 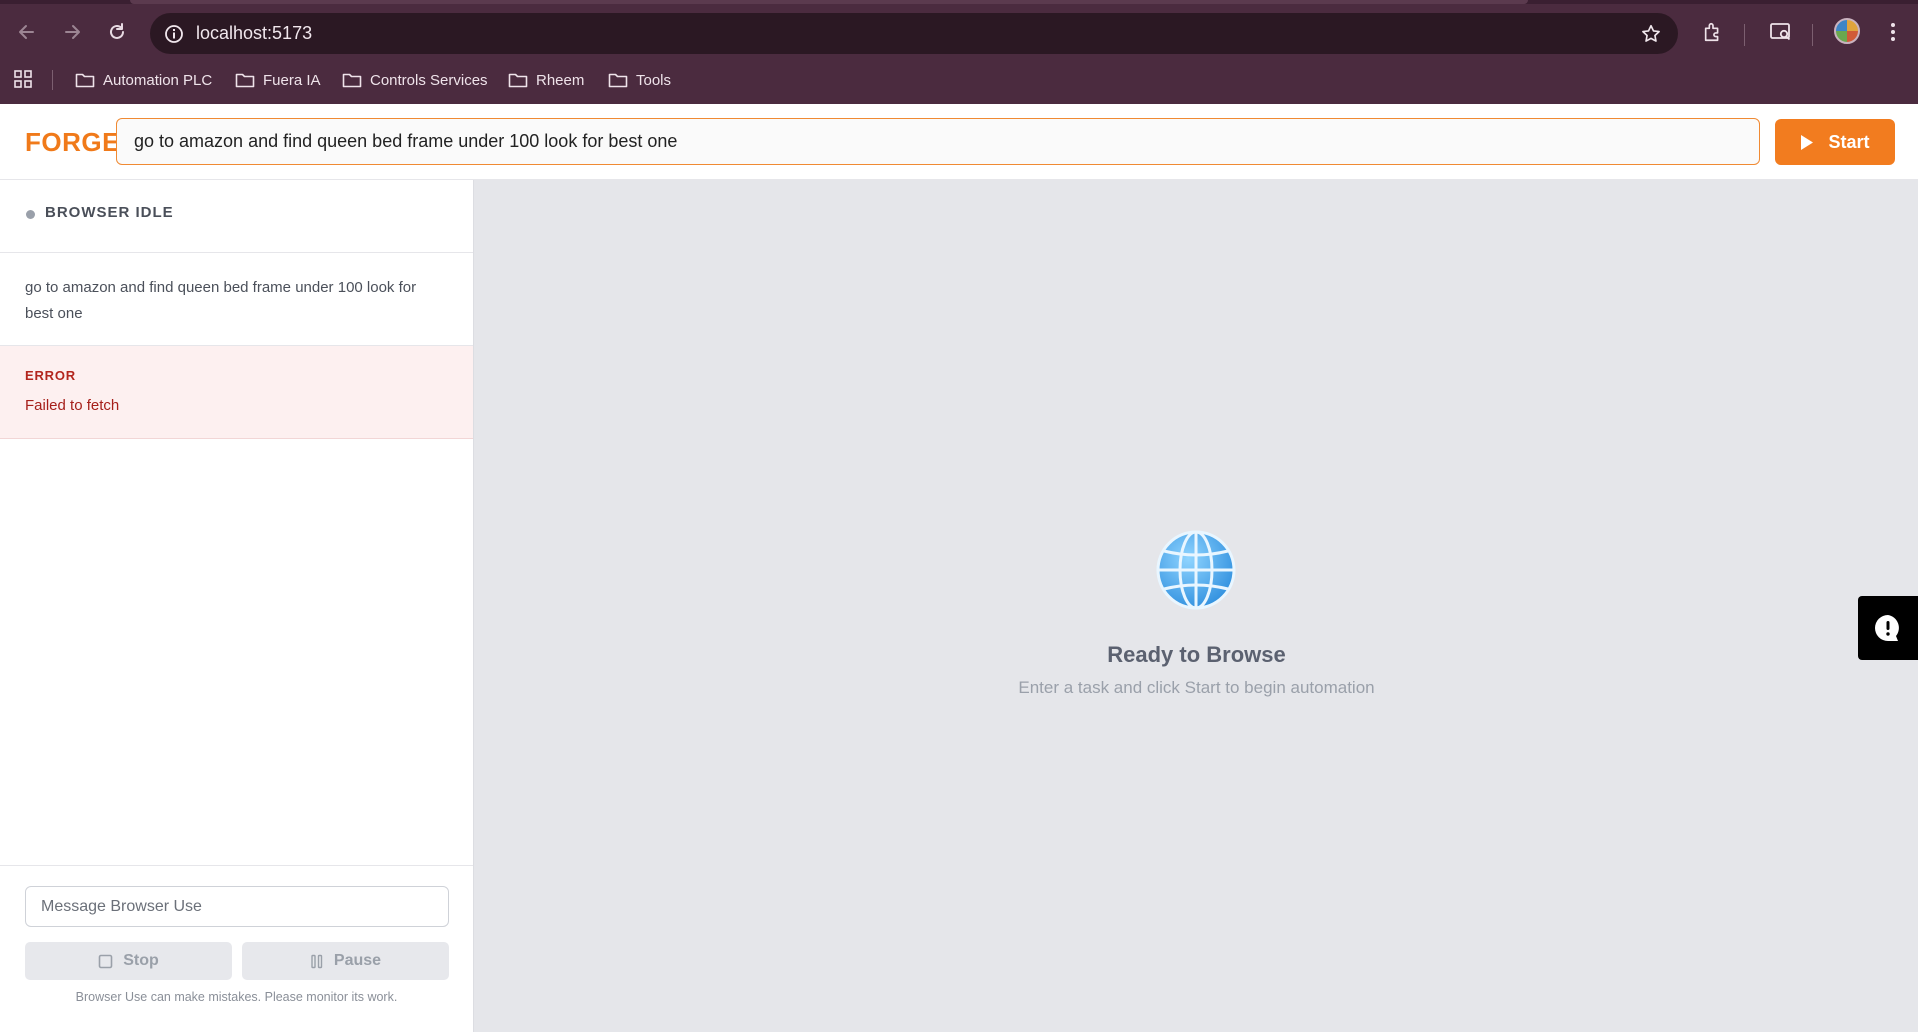 What do you see at coordinates (72, 405) in the screenshot?
I see `error-text: Failed to fetch` at bounding box center [72, 405].